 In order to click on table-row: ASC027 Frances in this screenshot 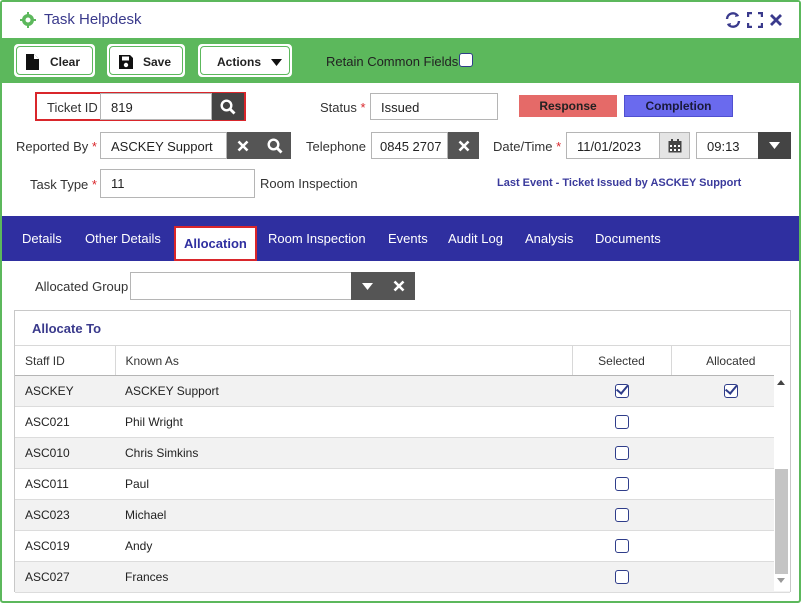, I will do `click(402, 577)`.